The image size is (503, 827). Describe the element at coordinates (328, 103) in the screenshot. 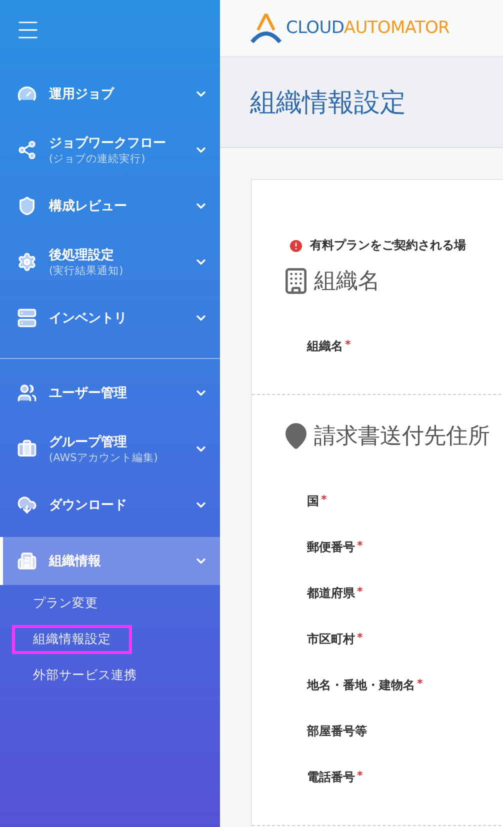

I see `page-title: 組織情報設定` at that location.